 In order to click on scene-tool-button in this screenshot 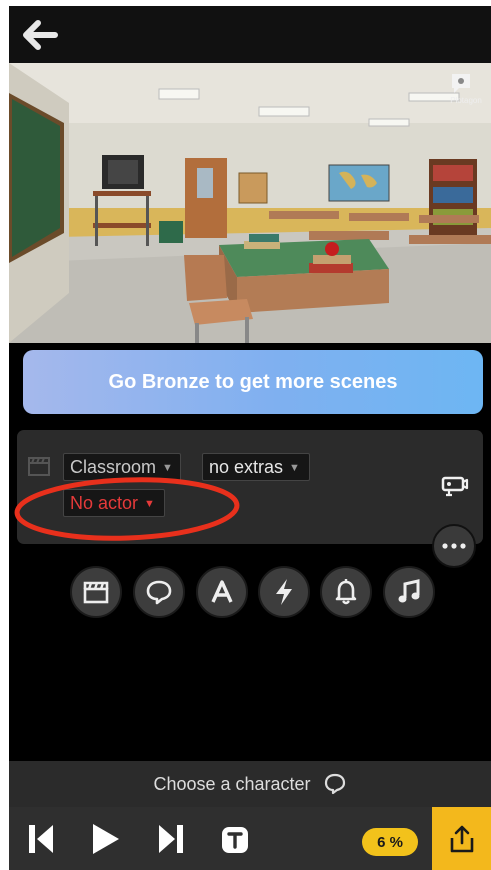, I will do `click(96, 592)`.